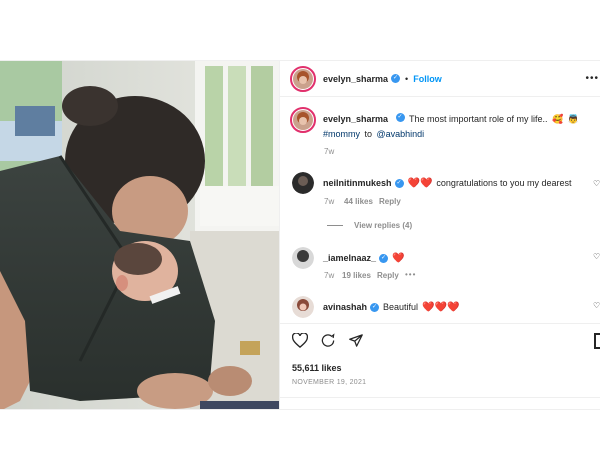  I want to click on comment-text: Beautiful, so click(401, 307).